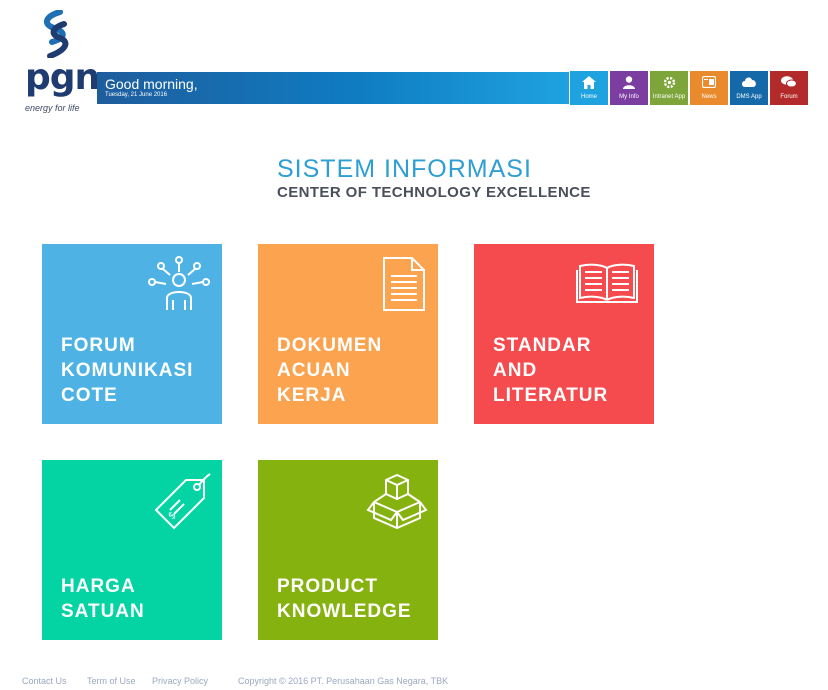 Image resolution: width=828 pixels, height=690 pixels. What do you see at coordinates (62, 77) in the screenshot?
I see `logo-wordmark: pgn` at bounding box center [62, 77].